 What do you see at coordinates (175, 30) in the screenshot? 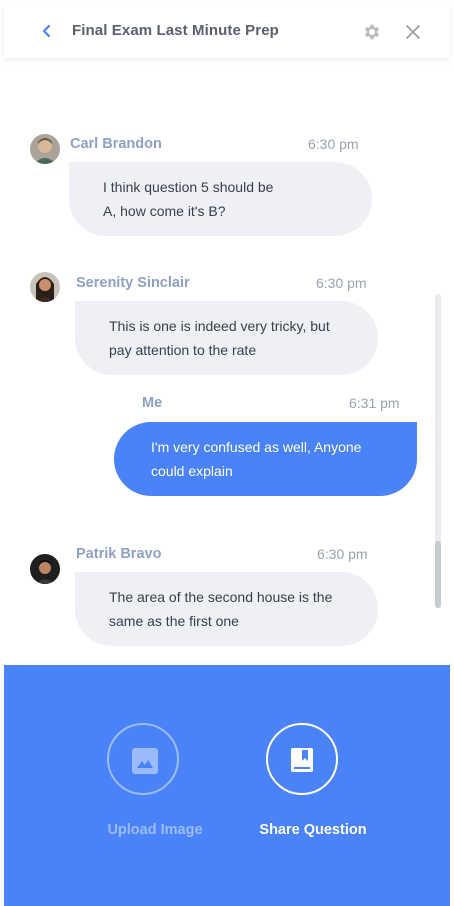
I see `chat-title: Final Exam Last Minute Prep` at bounding box center [175, 30].